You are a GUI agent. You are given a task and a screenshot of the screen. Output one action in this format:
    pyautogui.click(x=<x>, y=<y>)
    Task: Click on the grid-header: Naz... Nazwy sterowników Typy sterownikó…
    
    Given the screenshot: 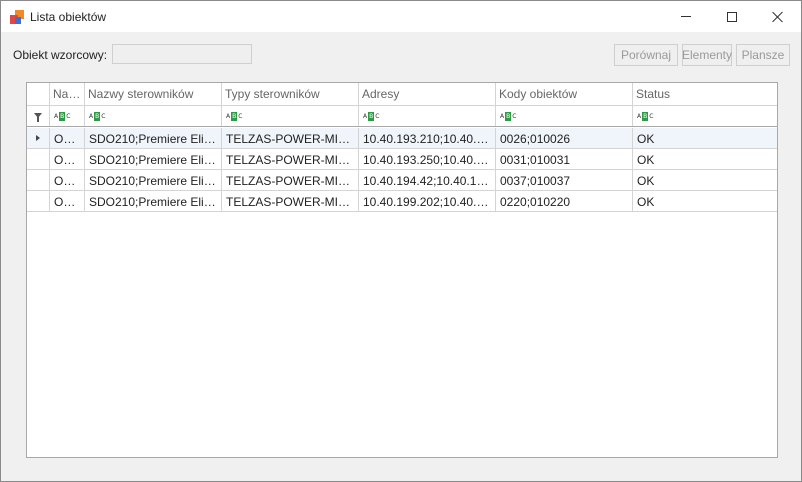 What is the action you would take?
    pyautogui.click(x=402, y=94)
    